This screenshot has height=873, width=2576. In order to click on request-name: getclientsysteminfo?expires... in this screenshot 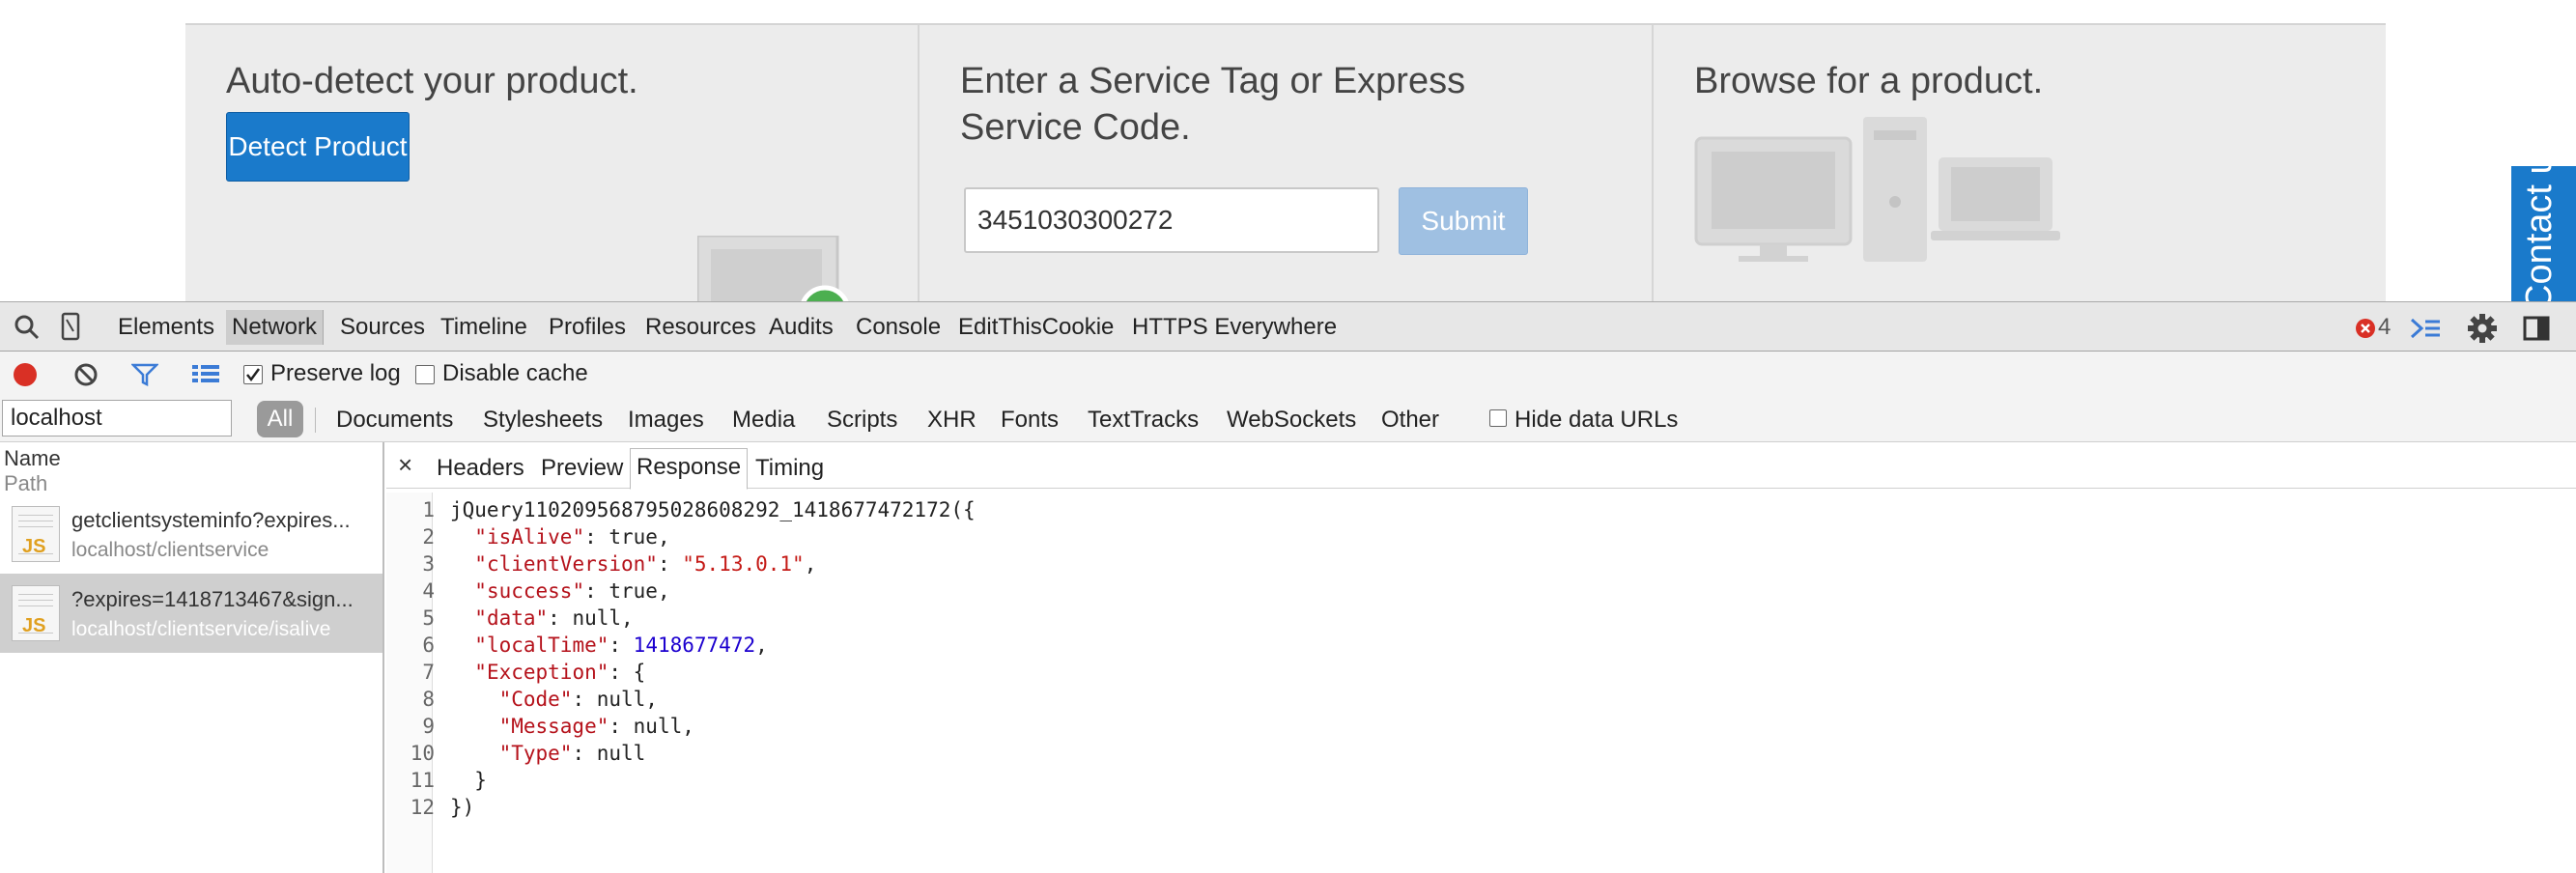, I will do `click(211, 520)`.